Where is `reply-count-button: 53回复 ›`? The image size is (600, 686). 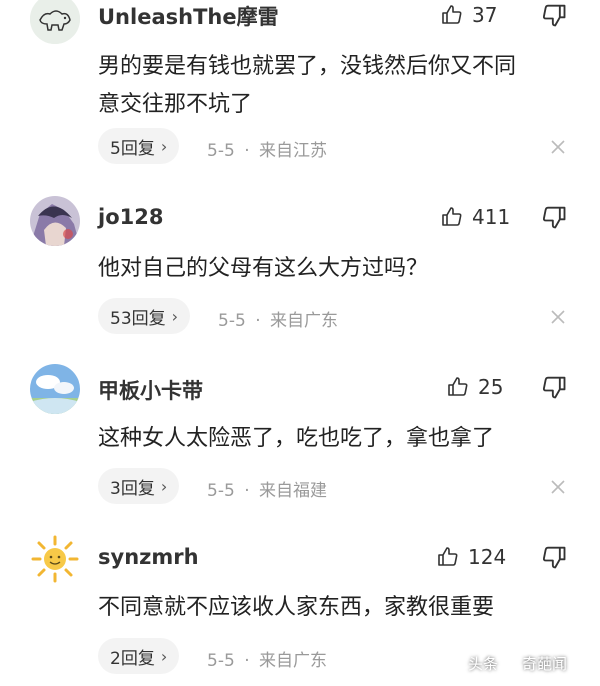
reply-count-button: 53回复 › is located at coordinates (144, 316).